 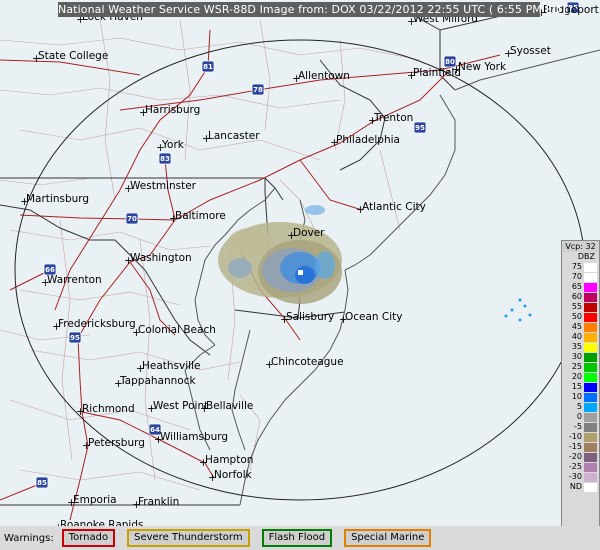 I want to click on legend-entry-label: 50, so click(x=576, y=316).